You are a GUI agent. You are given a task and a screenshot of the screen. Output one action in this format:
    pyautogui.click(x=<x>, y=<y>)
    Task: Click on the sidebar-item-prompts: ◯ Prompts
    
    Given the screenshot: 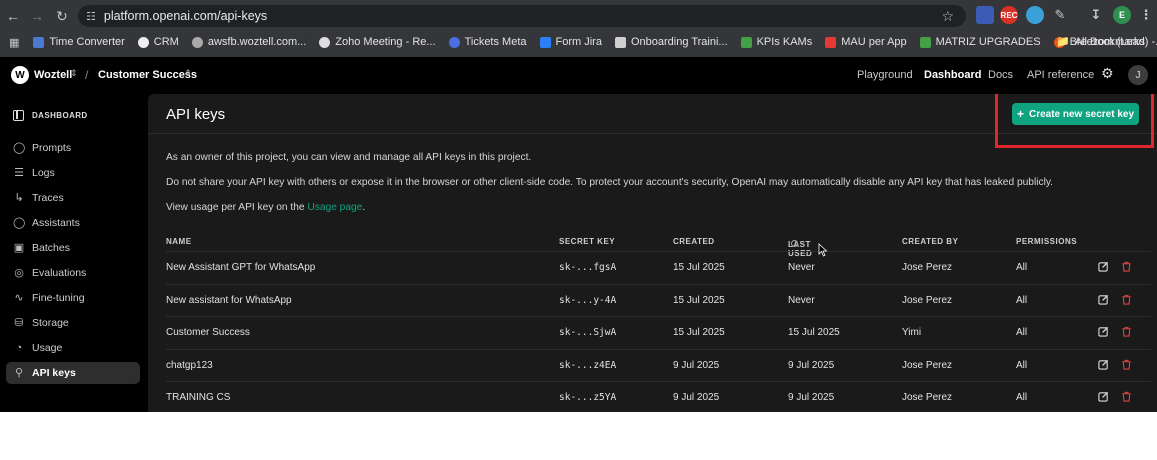 What is the action you would take?
    pyautogui.click(x=73, y=148)
    